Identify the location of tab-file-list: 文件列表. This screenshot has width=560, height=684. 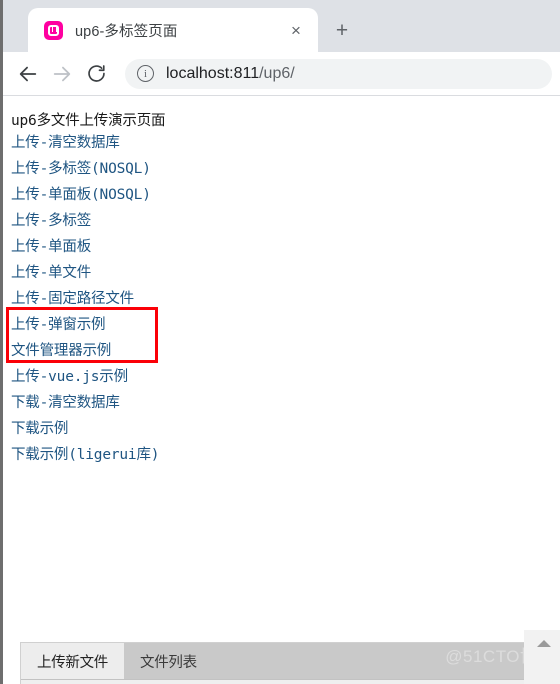
(168, 661).